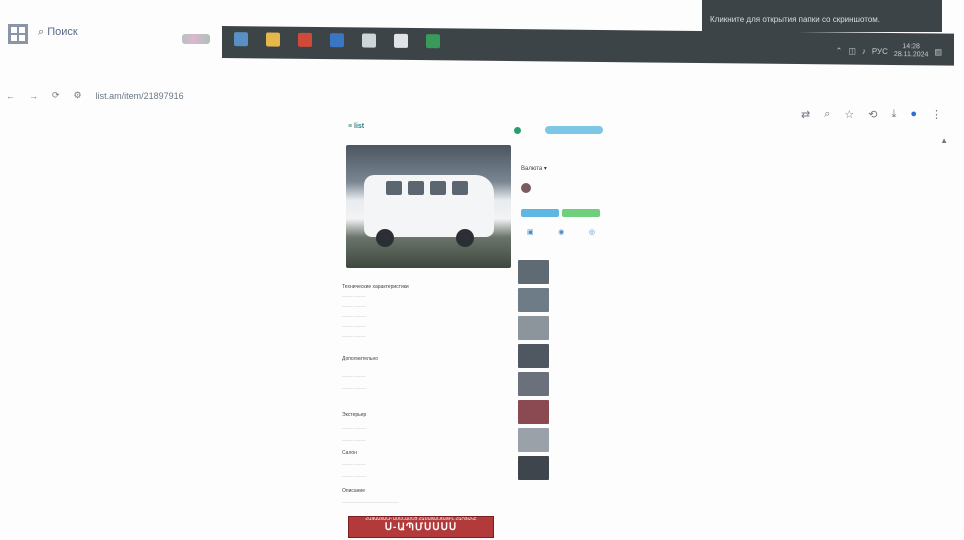 This screenshot has width=964, height=540. I want to click on app-docs-icon, so click(241, 39).